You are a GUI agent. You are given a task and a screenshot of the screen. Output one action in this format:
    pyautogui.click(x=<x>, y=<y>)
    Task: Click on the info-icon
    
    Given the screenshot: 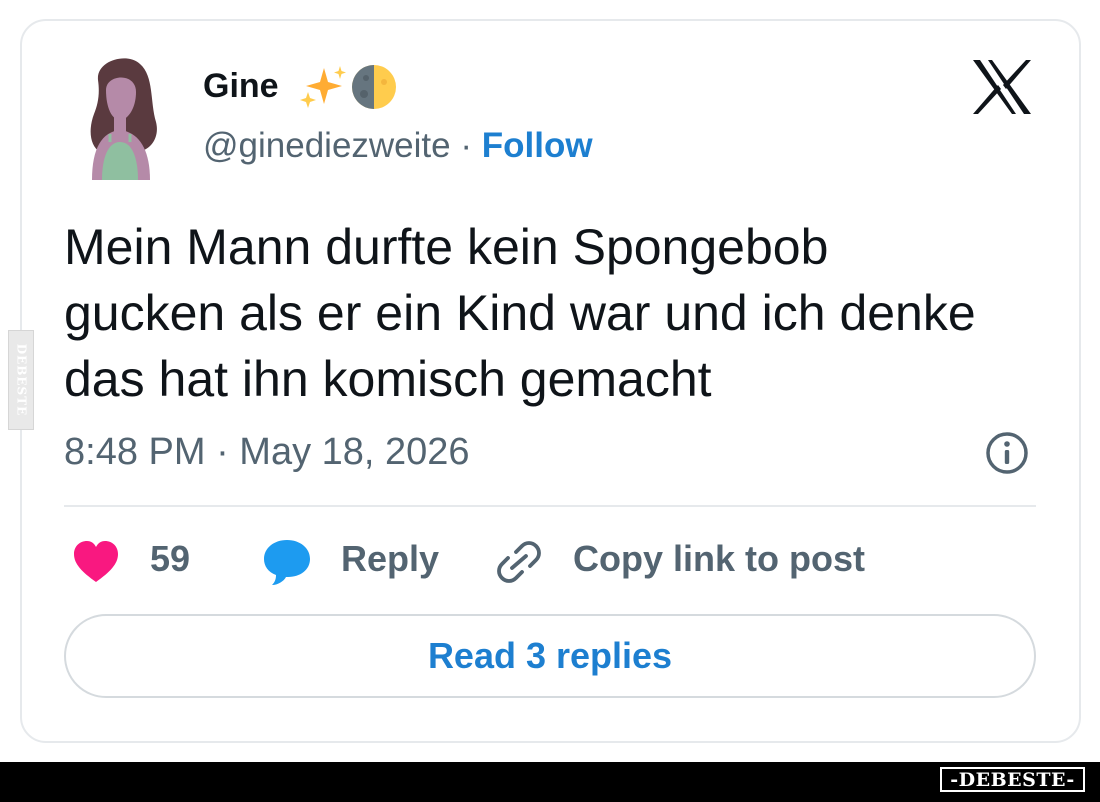 What is the action you would take?
    pyautogui.click(x=1007, y=453)
    